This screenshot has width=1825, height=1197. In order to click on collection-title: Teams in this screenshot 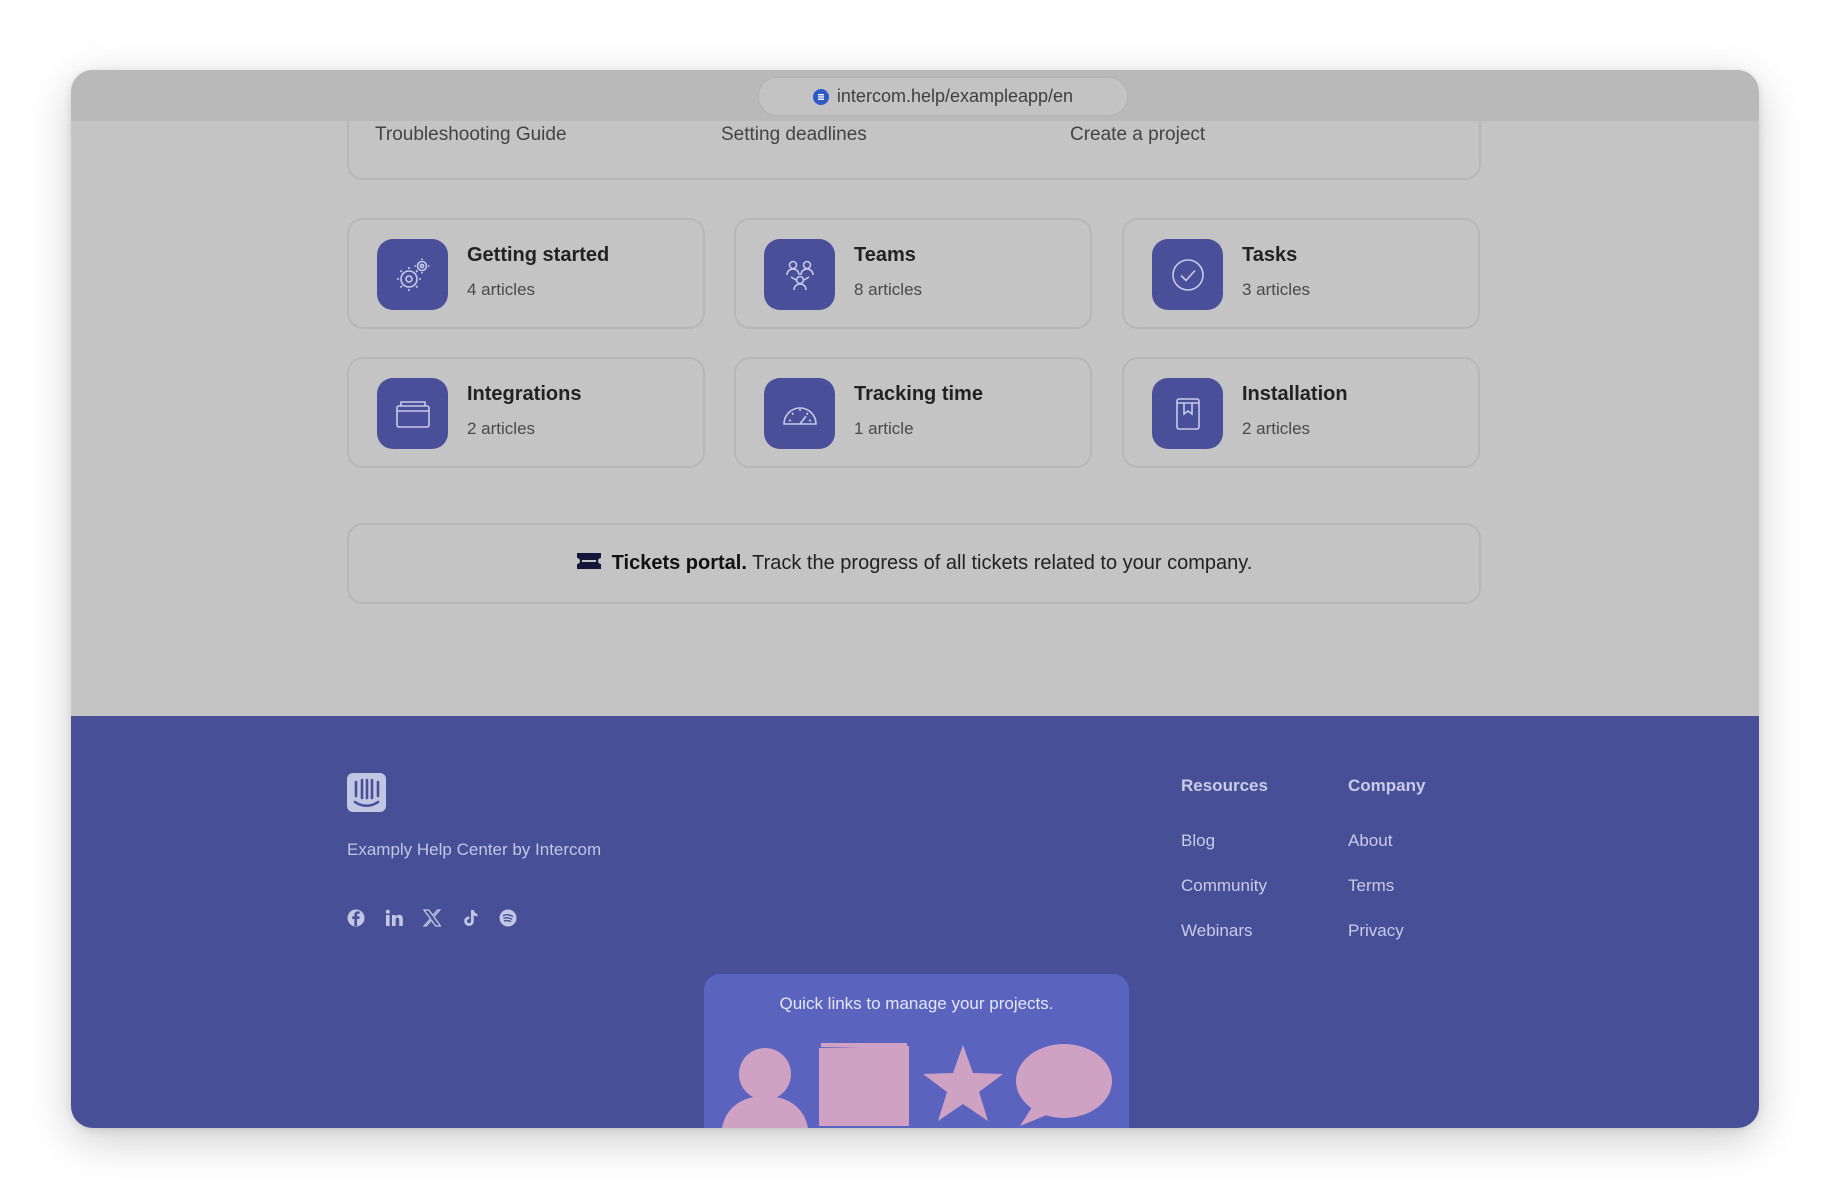, I will do `click(885, 255)`.